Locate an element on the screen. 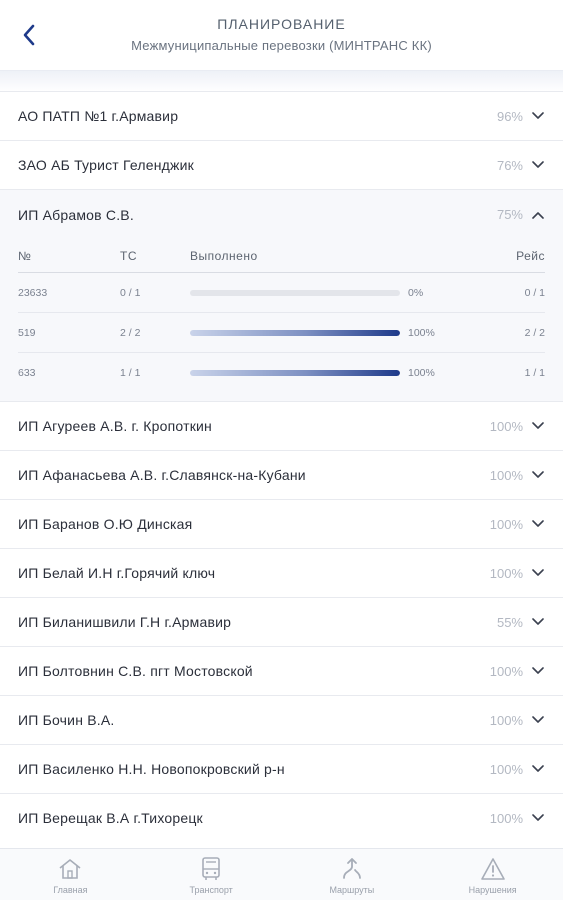 This screenshot has width=563, height=900. tab-home: Главная is located at coordinates (70, 874).